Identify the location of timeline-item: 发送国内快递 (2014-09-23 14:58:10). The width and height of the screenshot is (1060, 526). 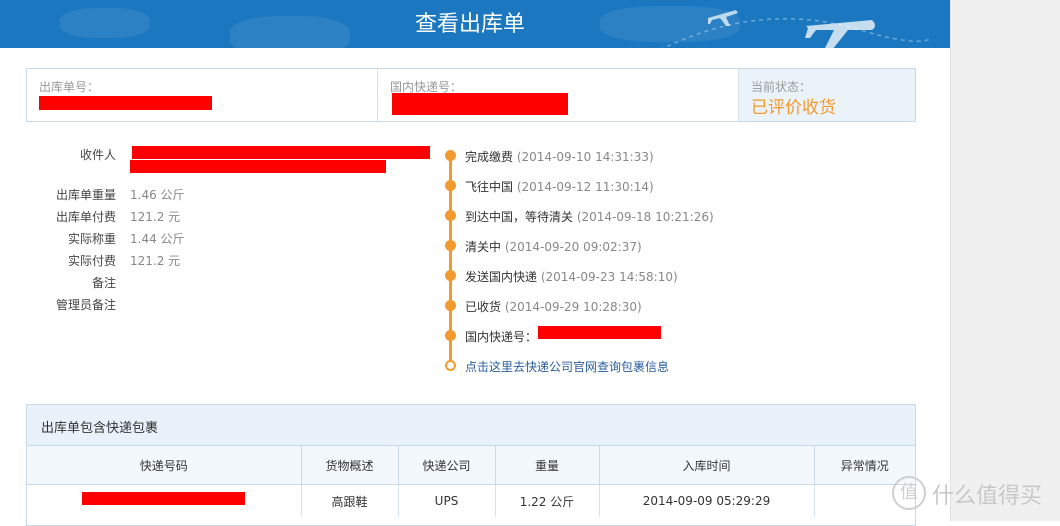
(670, 274).